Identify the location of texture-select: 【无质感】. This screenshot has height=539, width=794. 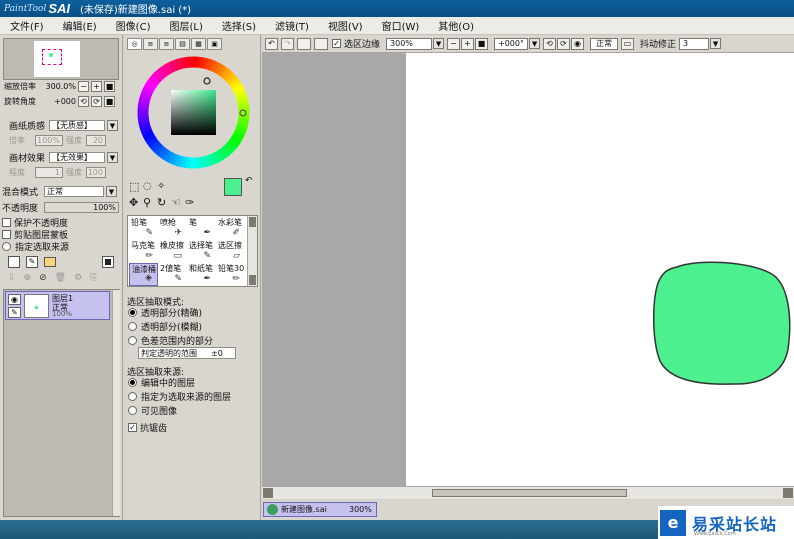
(77, 125).